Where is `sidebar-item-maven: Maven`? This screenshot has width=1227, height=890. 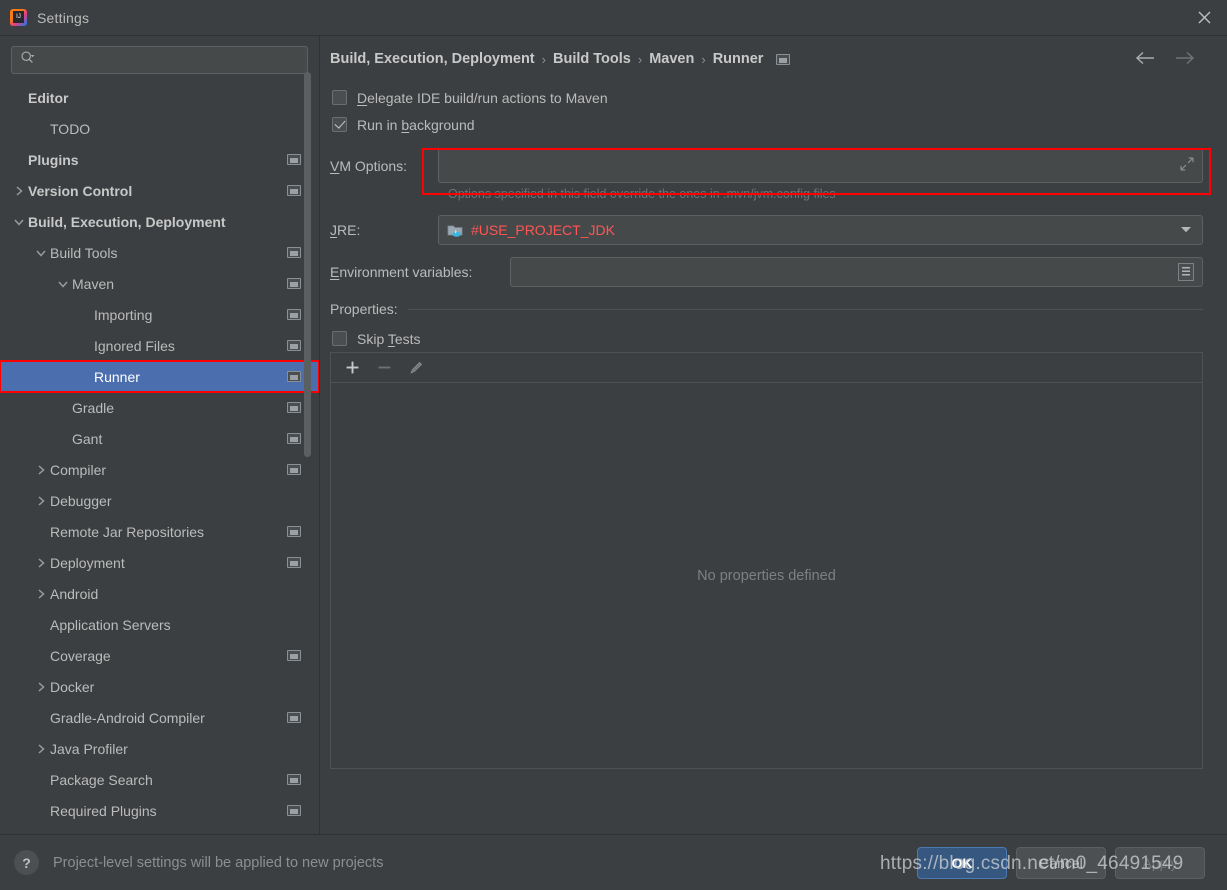 sidebar-item-maven: Maven is located at coordinates (159, 283).